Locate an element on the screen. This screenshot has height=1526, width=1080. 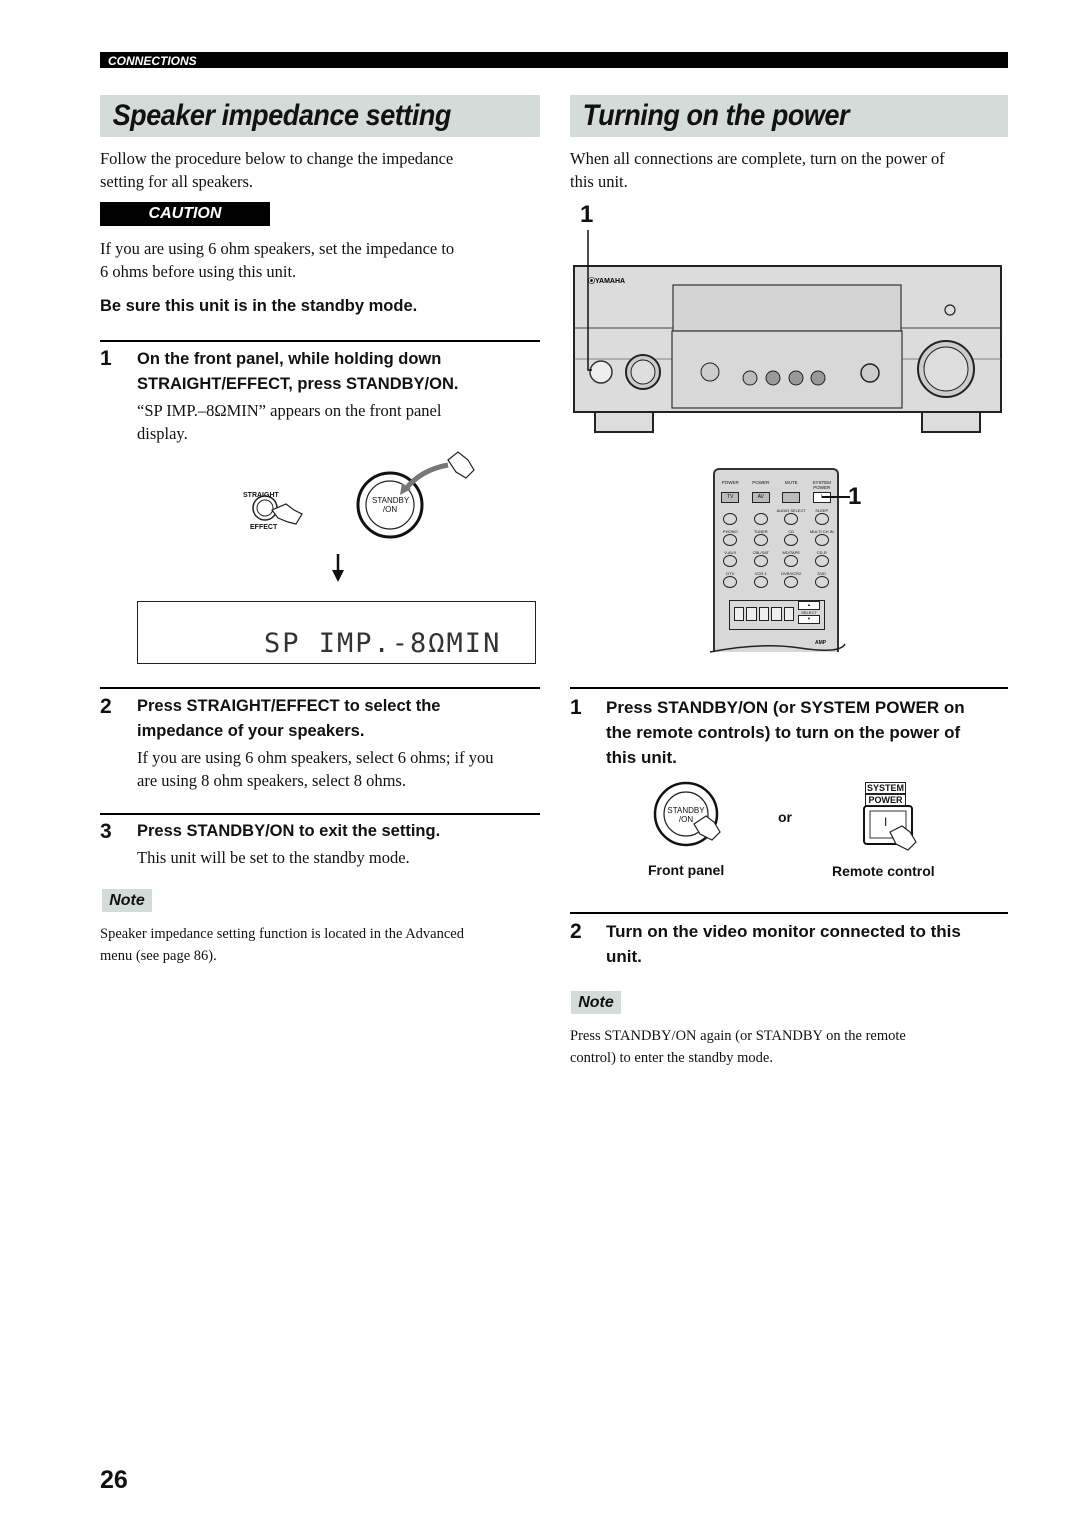
remote-key: VCR 1 is located at coordinates (761, 580).